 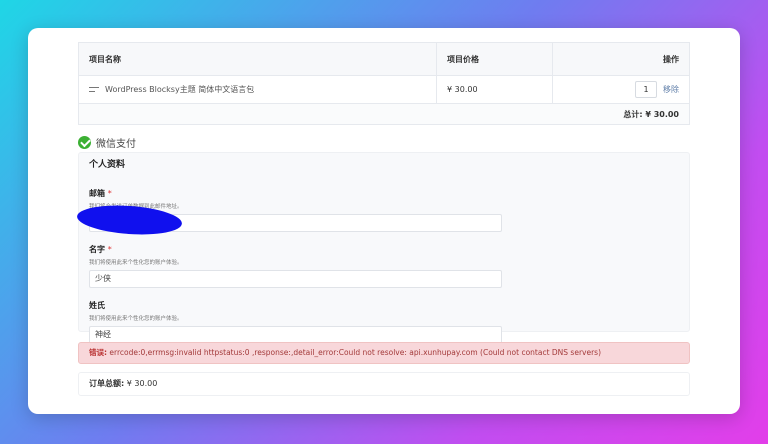 I want to click on product-icon, so click(x=94, y=90).